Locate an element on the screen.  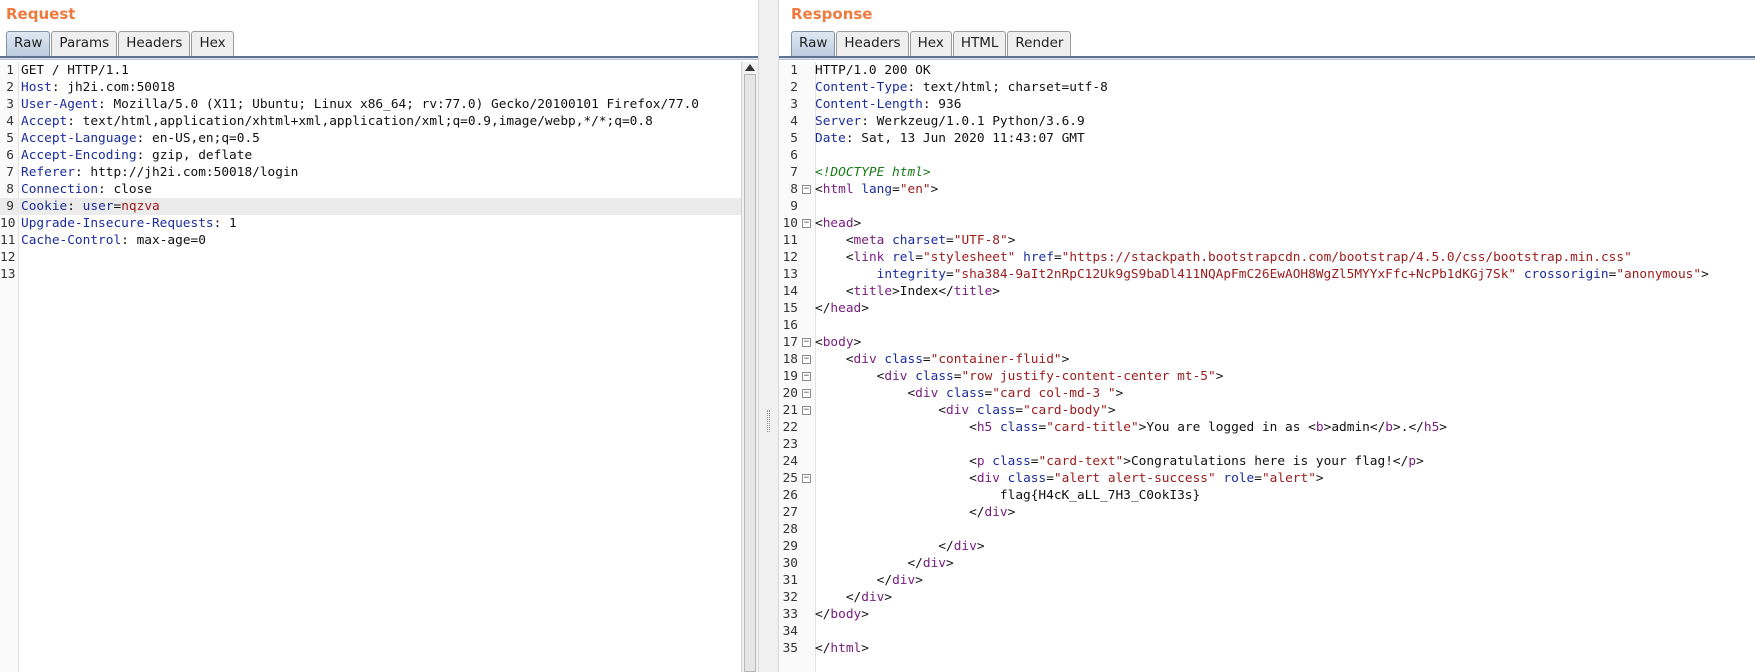
drag-grip-icon is located at coordinates (768, 421).